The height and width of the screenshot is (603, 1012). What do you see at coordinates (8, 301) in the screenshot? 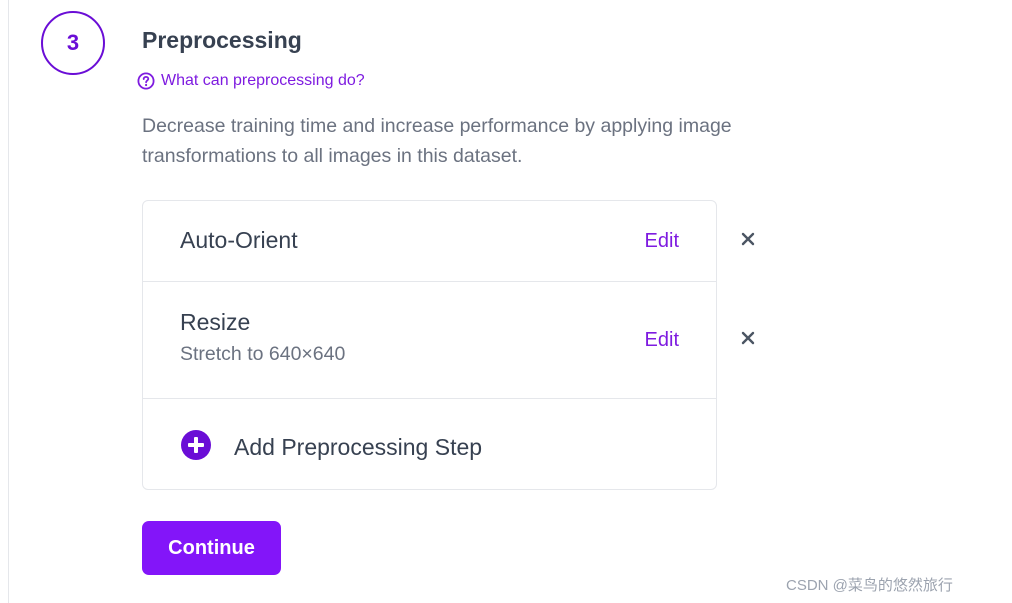
I see `step-connector-line` at bounding box center [8, 301].